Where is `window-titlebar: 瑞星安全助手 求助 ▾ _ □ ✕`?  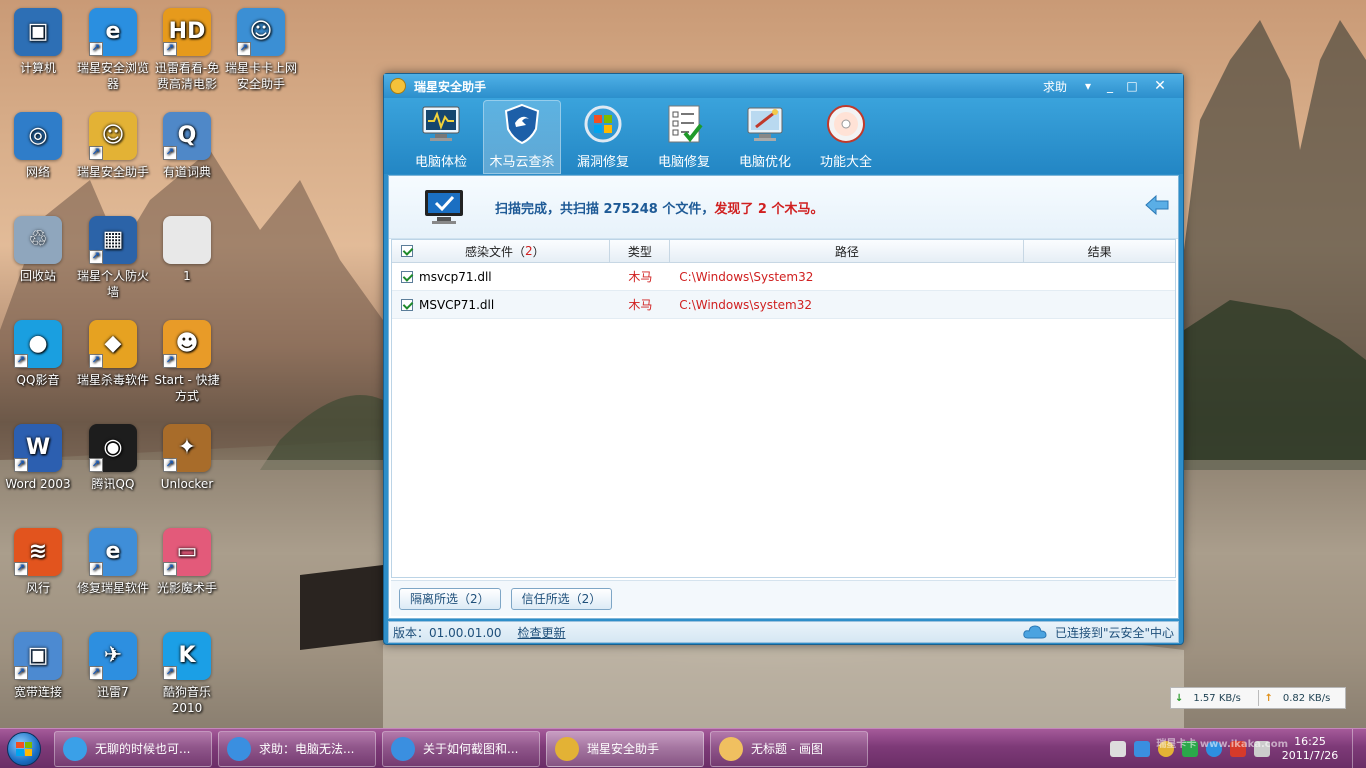 window-titlebar: 瑞星安全助手 求助 ▾ _ □ ✕ is located at coordinates (783, 86).